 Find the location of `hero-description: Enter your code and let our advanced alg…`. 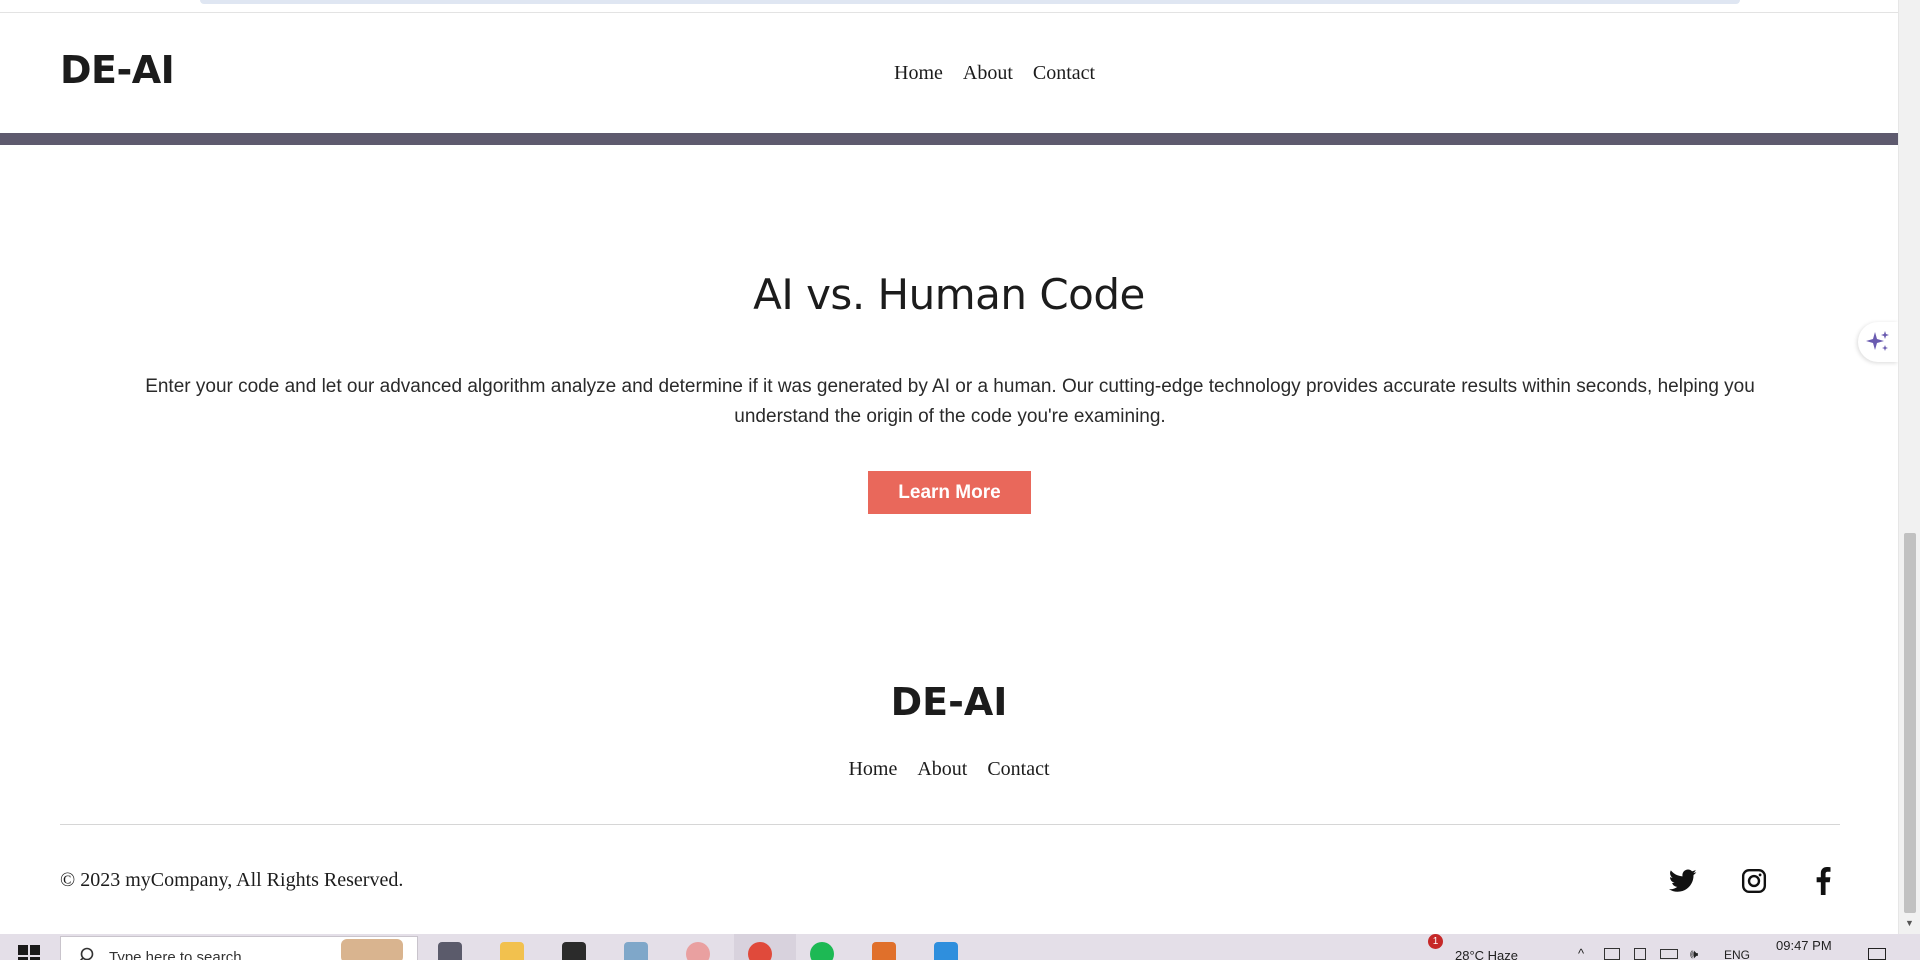

hero-description: Enter your code and let our advanced alg… is located at coordinates (950, 401).